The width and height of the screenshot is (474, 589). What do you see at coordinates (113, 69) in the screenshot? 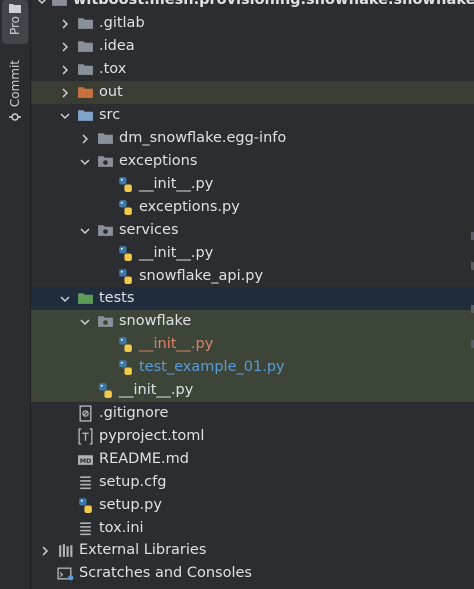
I see `tox-dir-label: .tox` at bounding box center [113, 69].